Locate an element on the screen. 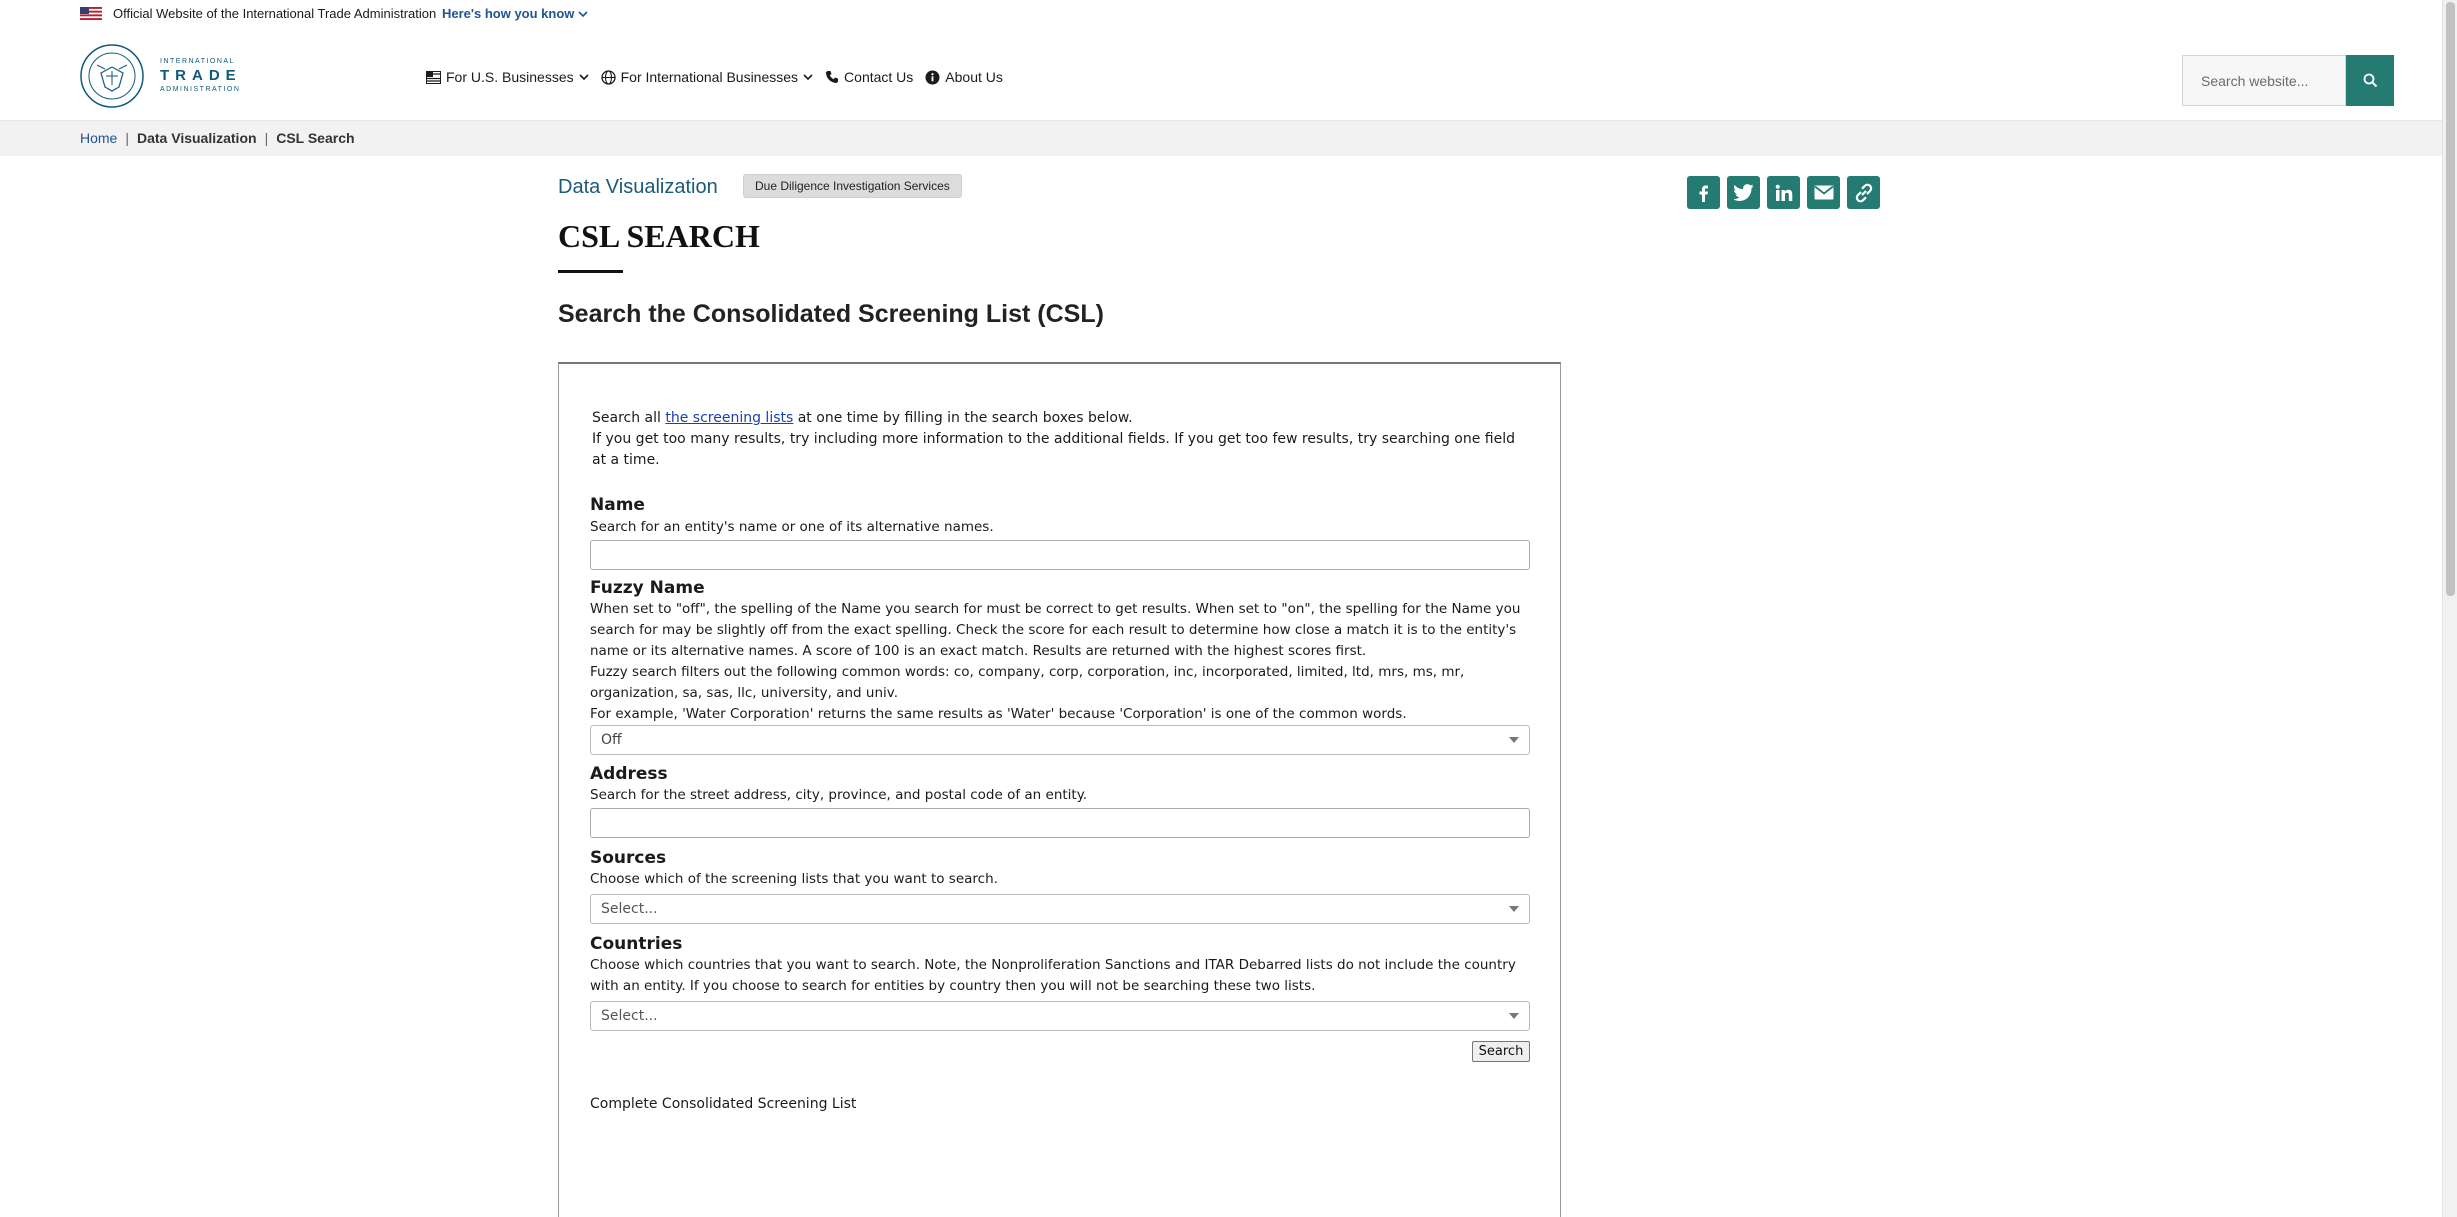 This screenshot has width=2457, height=1217. nav-label: For International Businesses is located at coordinates (709, 77).